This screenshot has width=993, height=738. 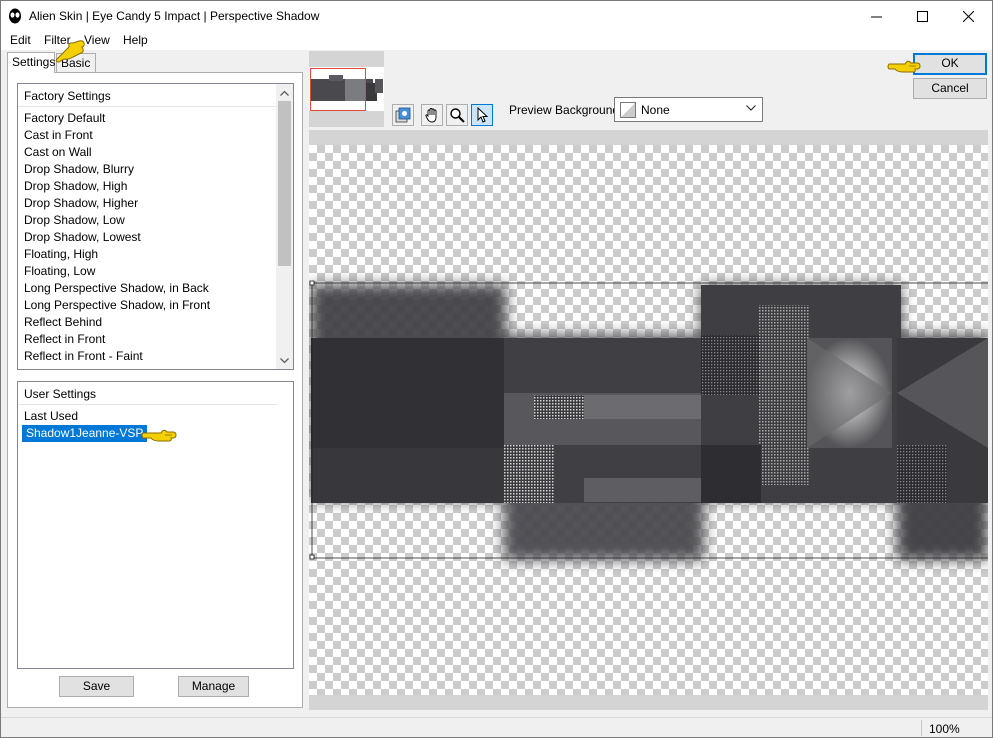 I want to click on preview-background-label: Preview Background:, so click(x=566, y=110).